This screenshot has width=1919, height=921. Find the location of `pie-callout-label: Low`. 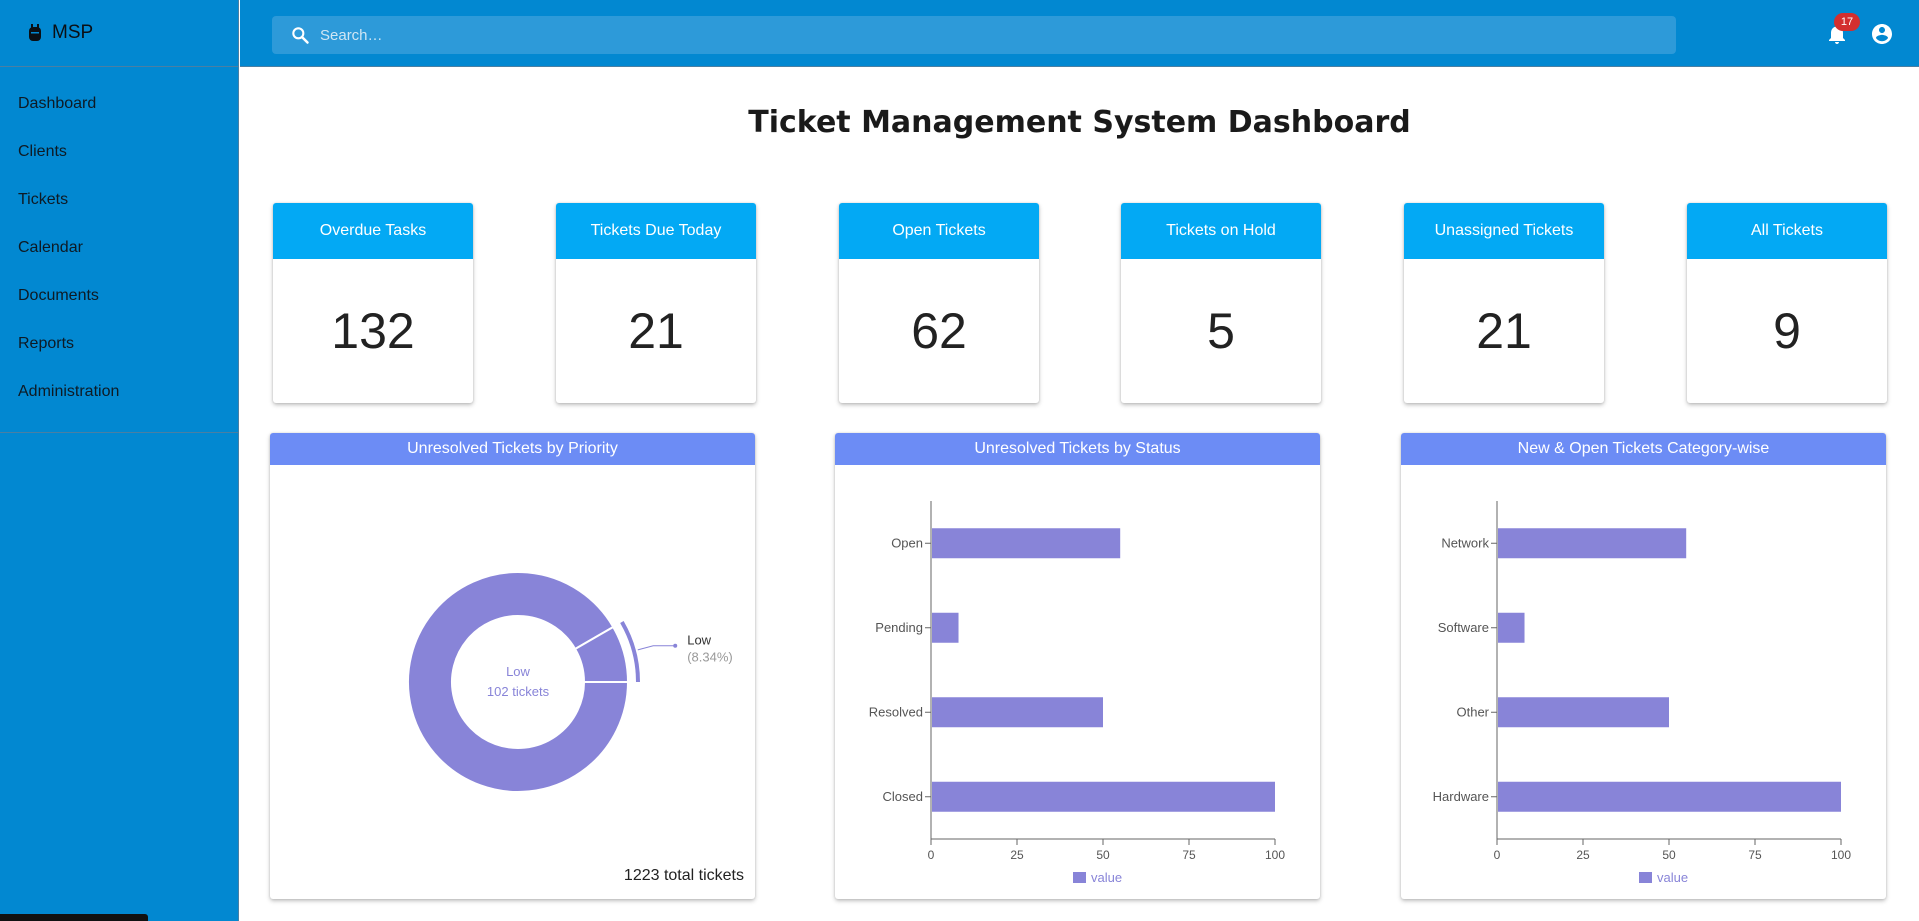

pie-callout-label: Low is located at coordinates (699, 640).